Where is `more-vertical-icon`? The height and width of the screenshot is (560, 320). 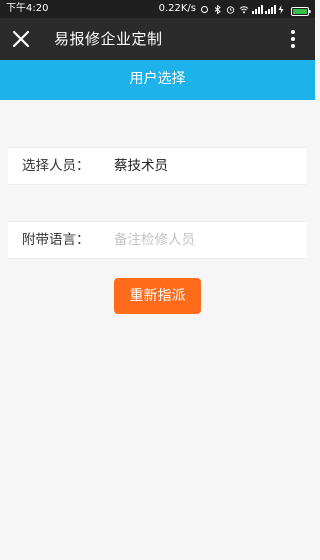
more-vertical-icon is located at coordinates (293, 42).